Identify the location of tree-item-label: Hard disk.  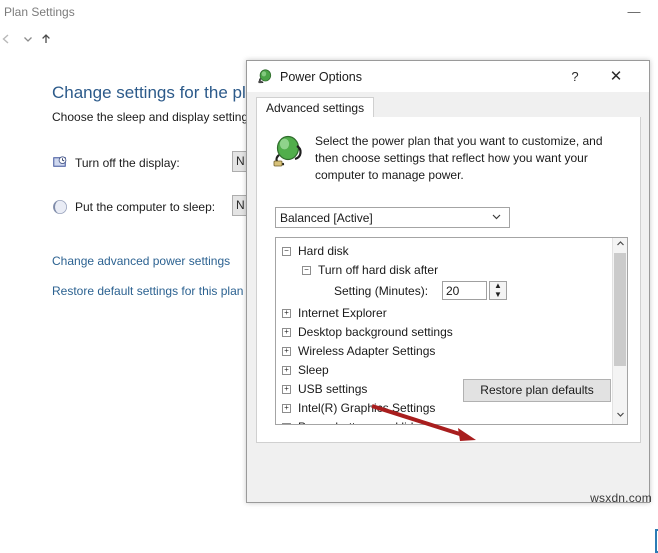
(323, 251).